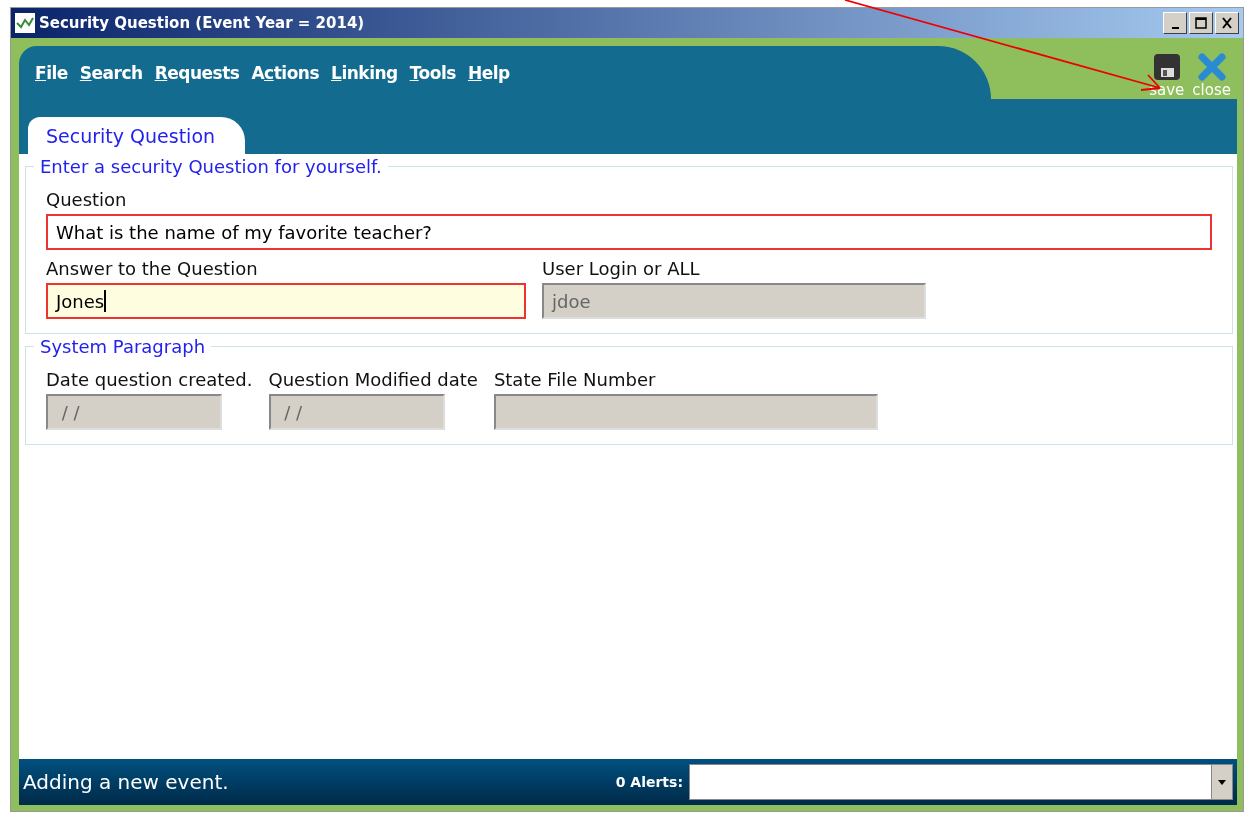 Image resolution: width=1253 pixels, height=815 pixels. I want to click on field-label: State File Number, so click(575, 379).